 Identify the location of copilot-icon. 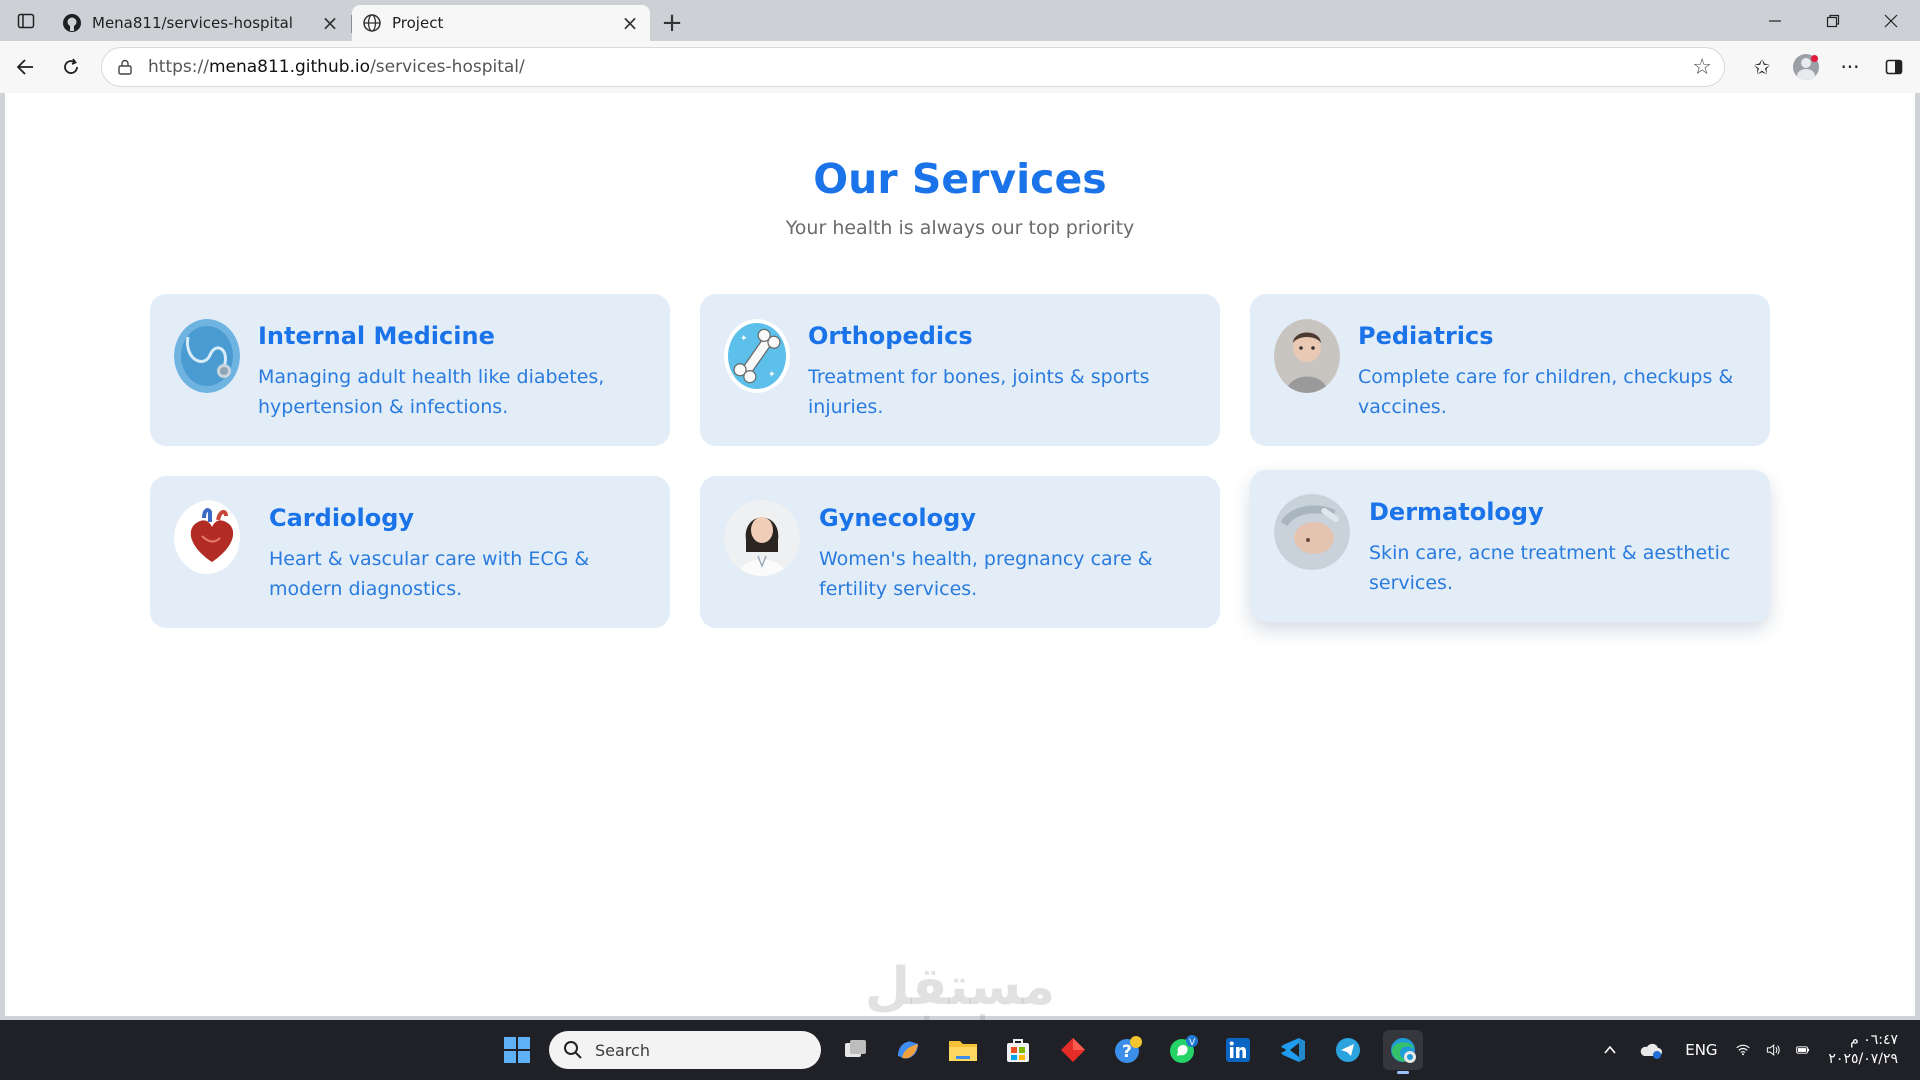
(908, 1050).